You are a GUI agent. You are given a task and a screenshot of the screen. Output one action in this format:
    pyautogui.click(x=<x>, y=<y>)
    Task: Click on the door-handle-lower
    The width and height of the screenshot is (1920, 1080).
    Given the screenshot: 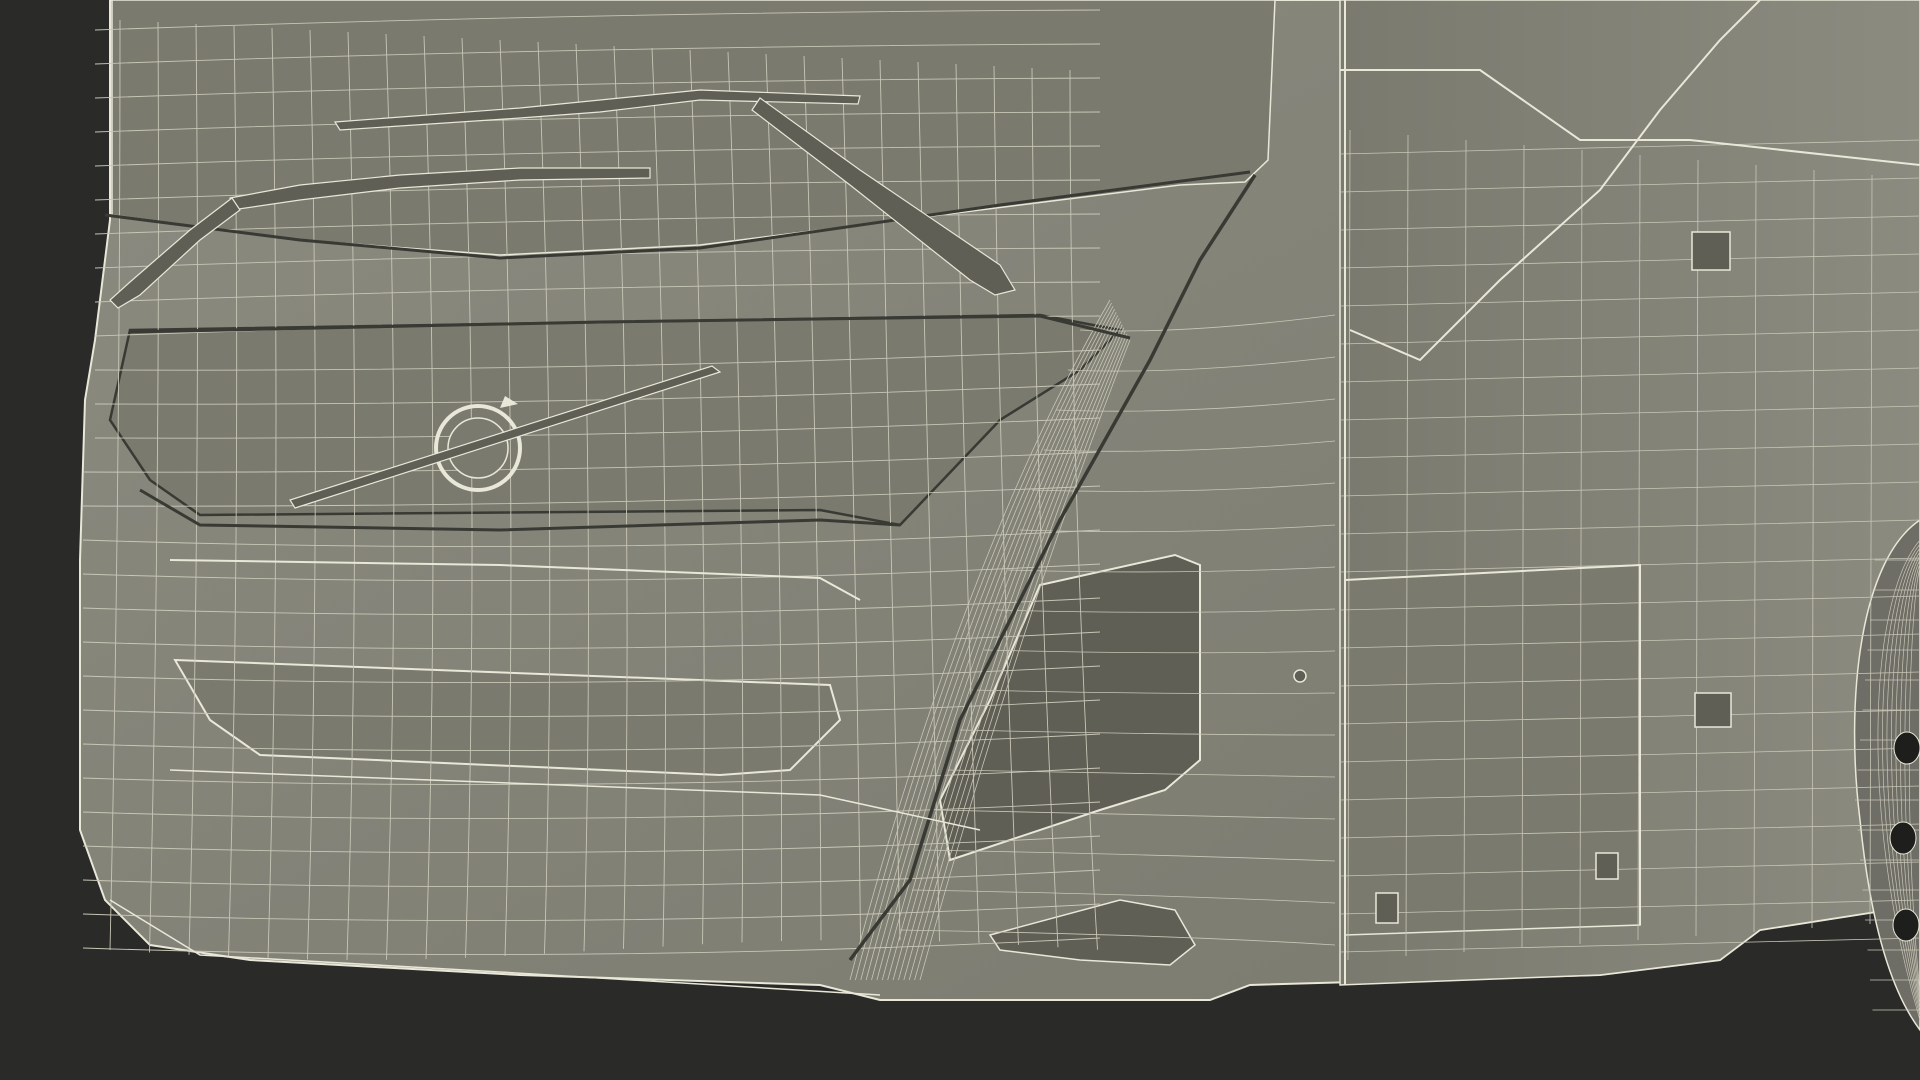 What is the action you would take?
    pyautogui.click(x=1387, y=908)
    